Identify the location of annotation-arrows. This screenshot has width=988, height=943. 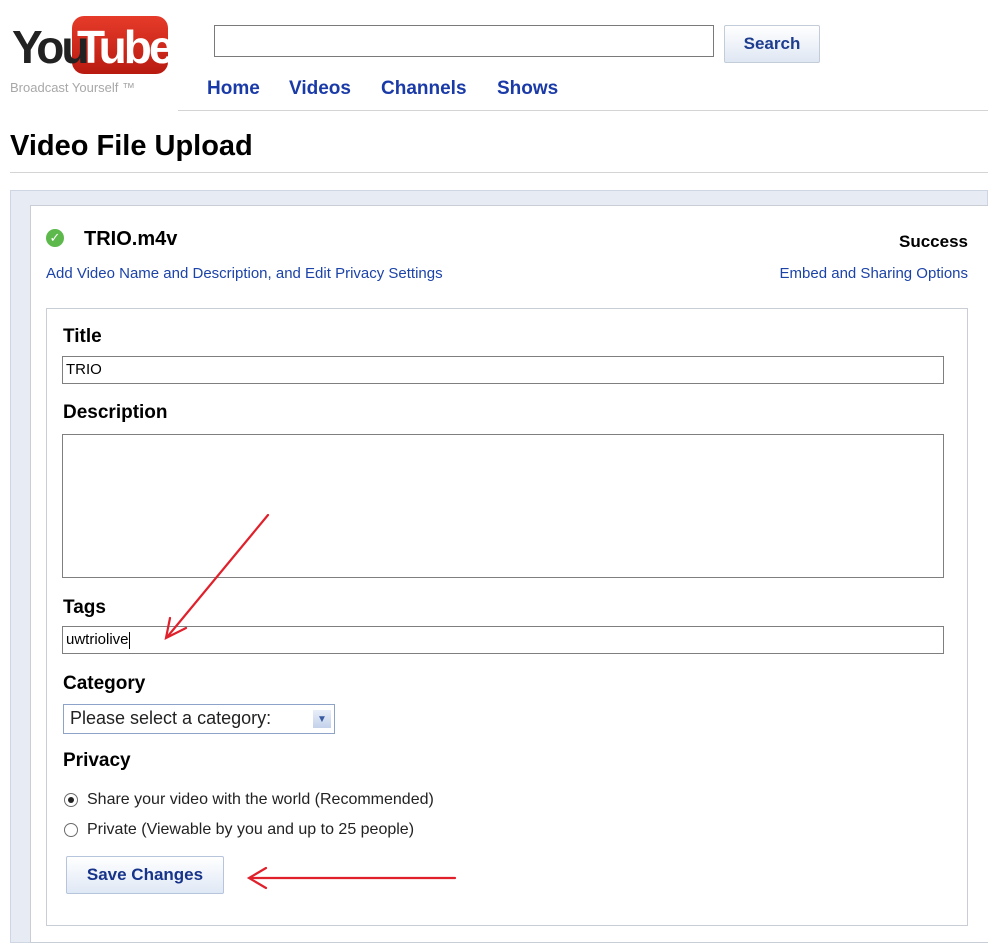
(310, 701).